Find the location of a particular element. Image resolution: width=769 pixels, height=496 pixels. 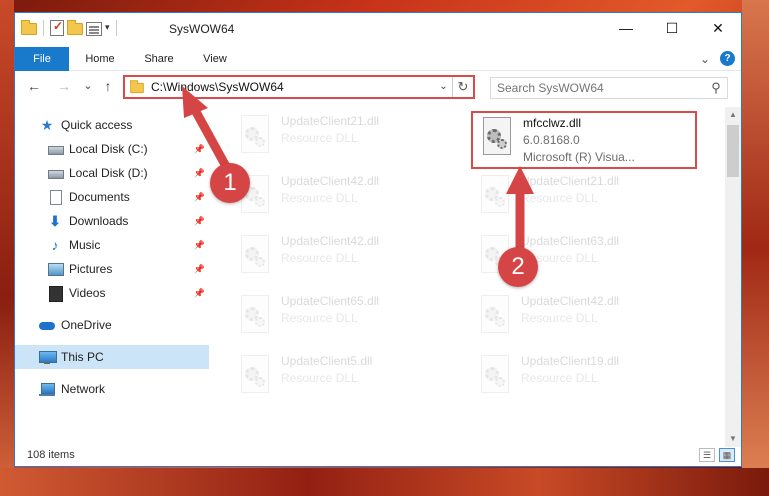

documents-icon is located at coordinates (55, 197).